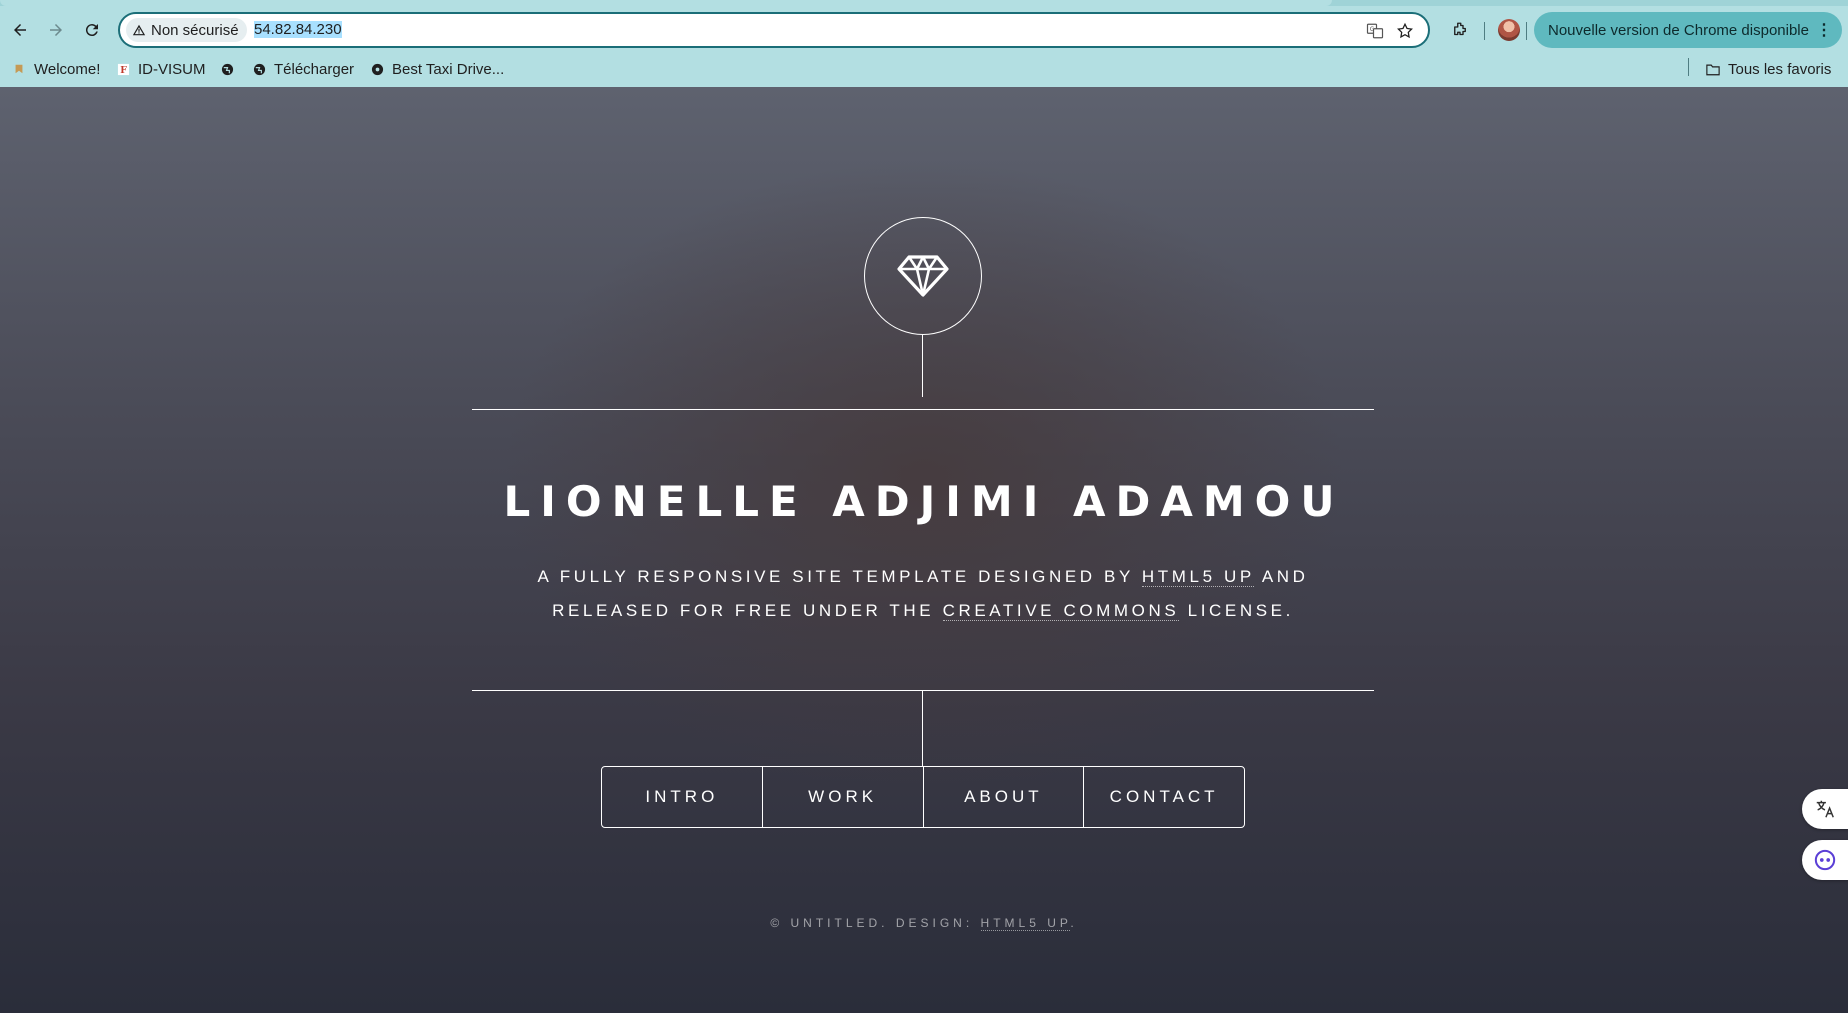 Image resolution: width=1848 pixels, height=1013 pixels. I want to click on active-tab, so click(666, 3).